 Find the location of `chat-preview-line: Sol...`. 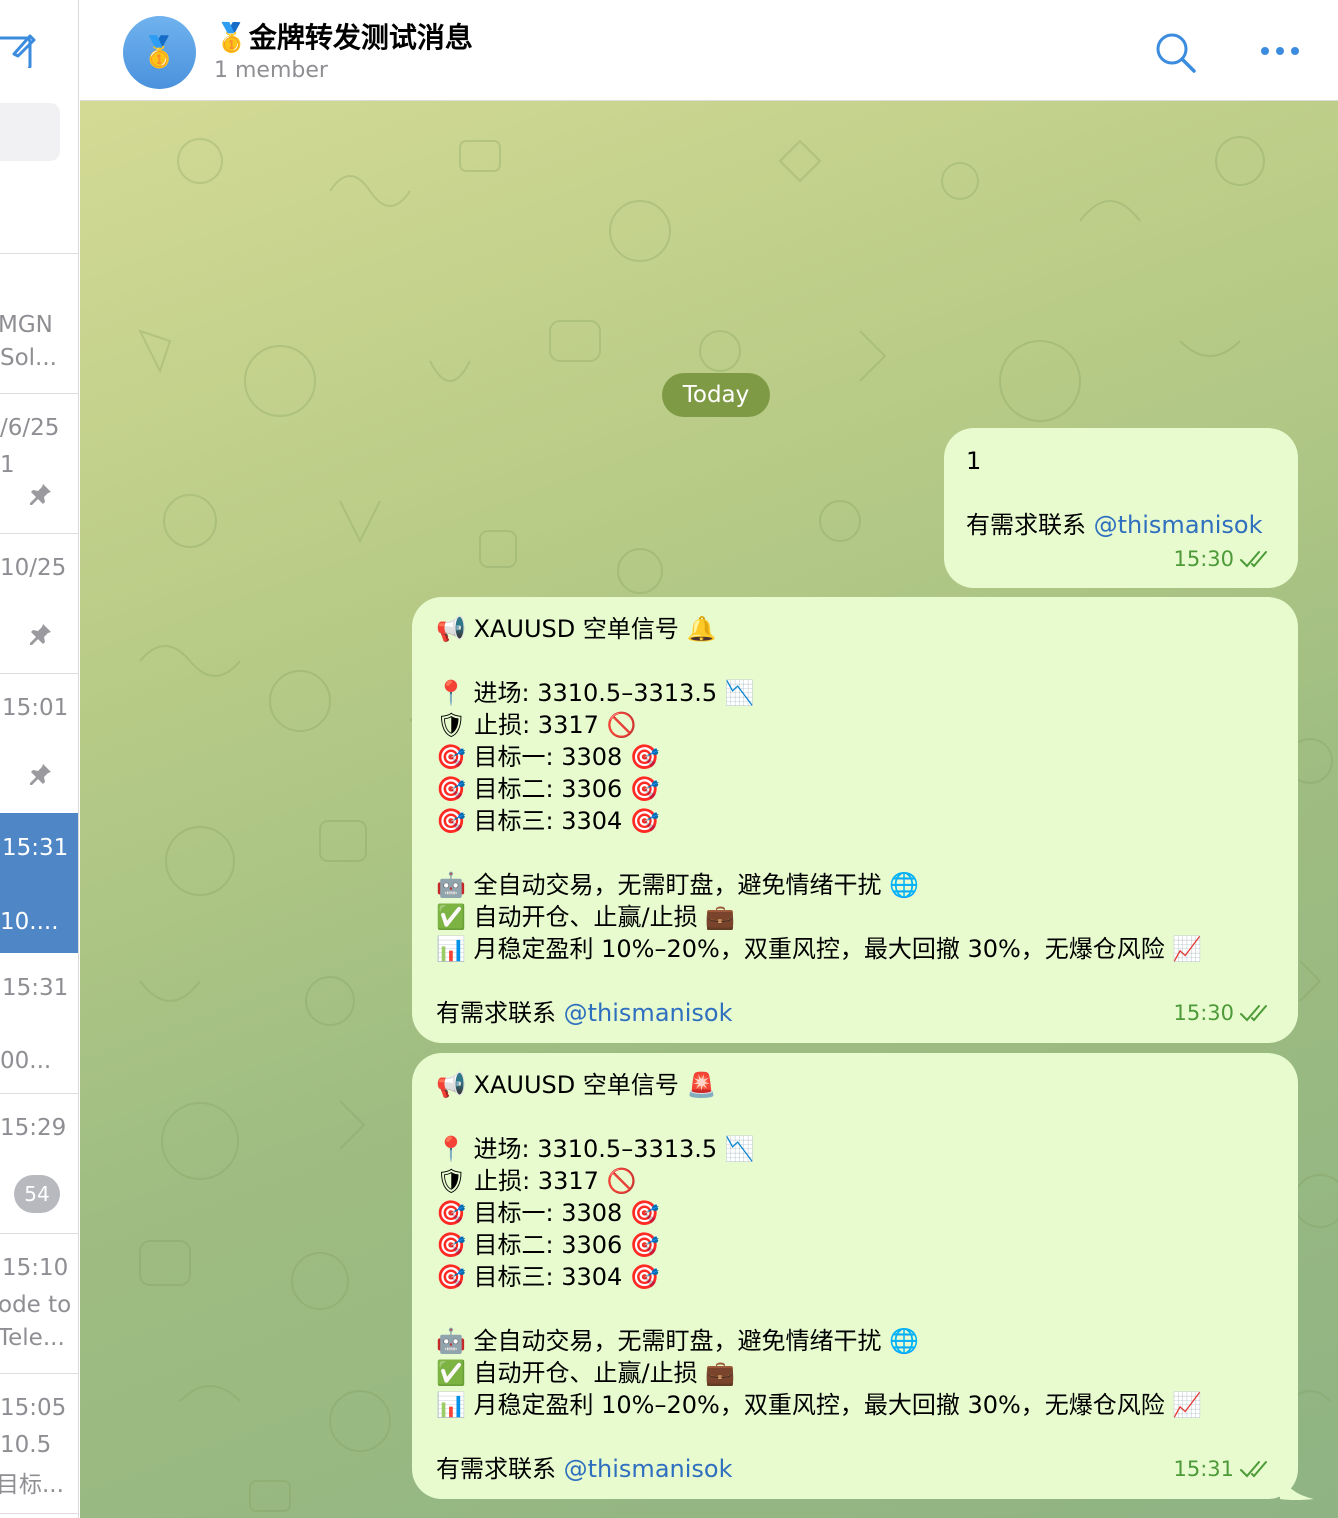

chat-preview-line: Sol... is located at coordinates (28, 358).